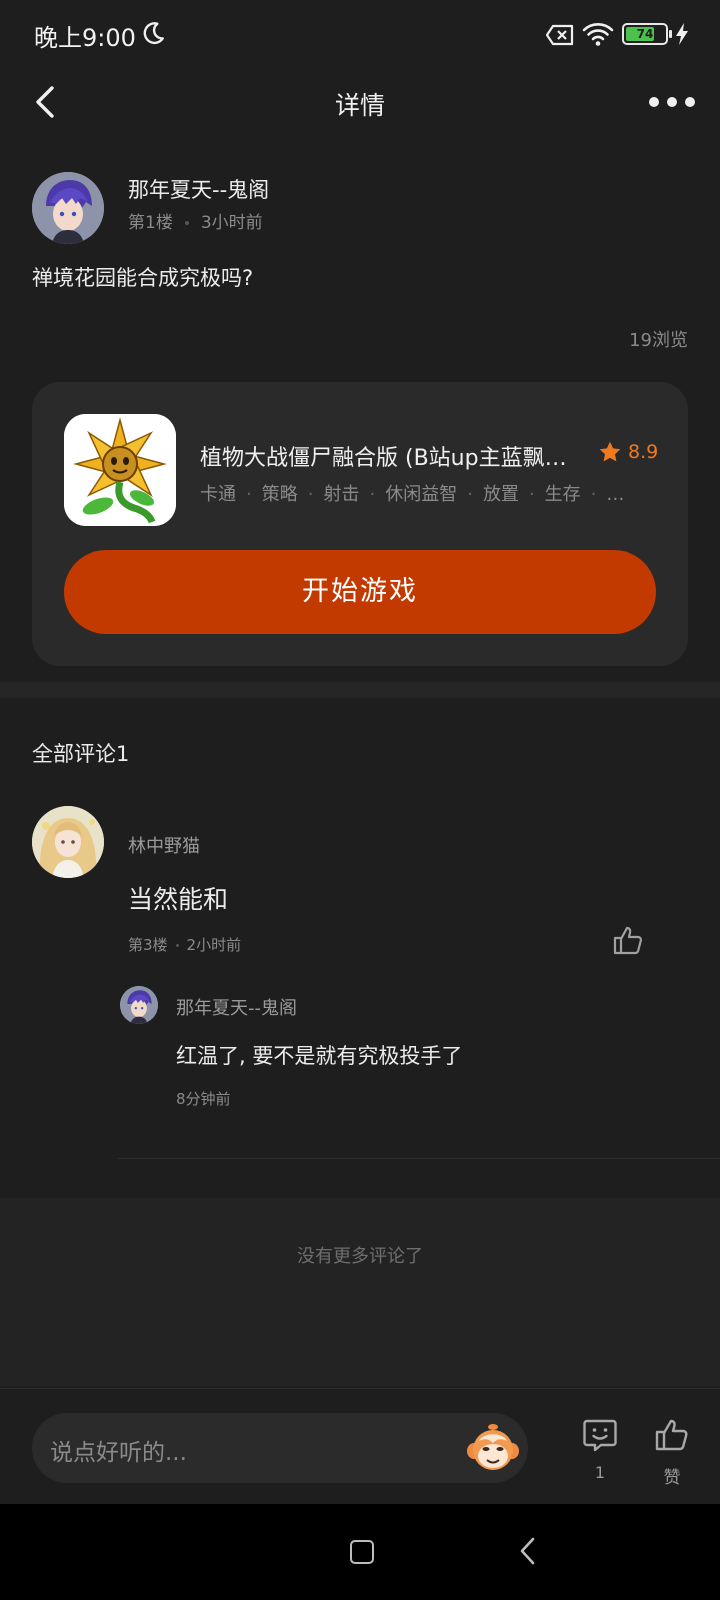 The image size is (720, 1600). I want to click on sunflower-plant-image, so click(120, 470).